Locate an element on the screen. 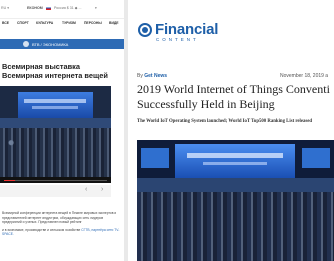 The image size is (334, 261). byline-prefix: By is located at coordinates (140, 76).